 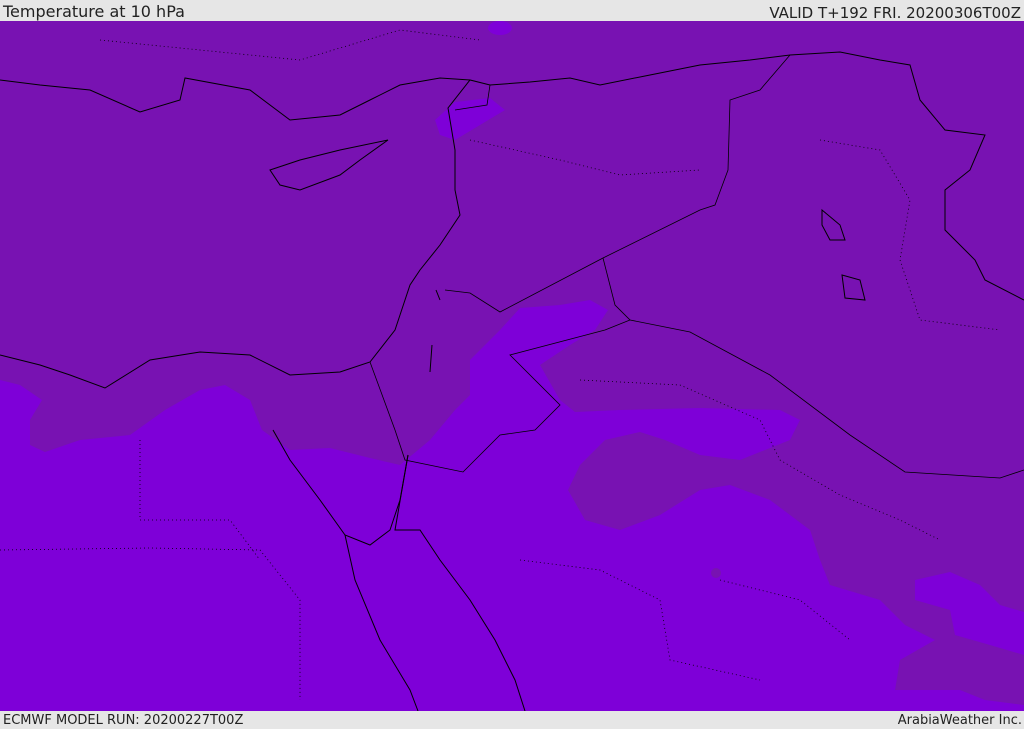 What do you see at coordinates (895, 13) in the screenshot?
I see `valid-time: VALID T+192 FRI. 20200306T00Z` at bounding box center [895, 13].